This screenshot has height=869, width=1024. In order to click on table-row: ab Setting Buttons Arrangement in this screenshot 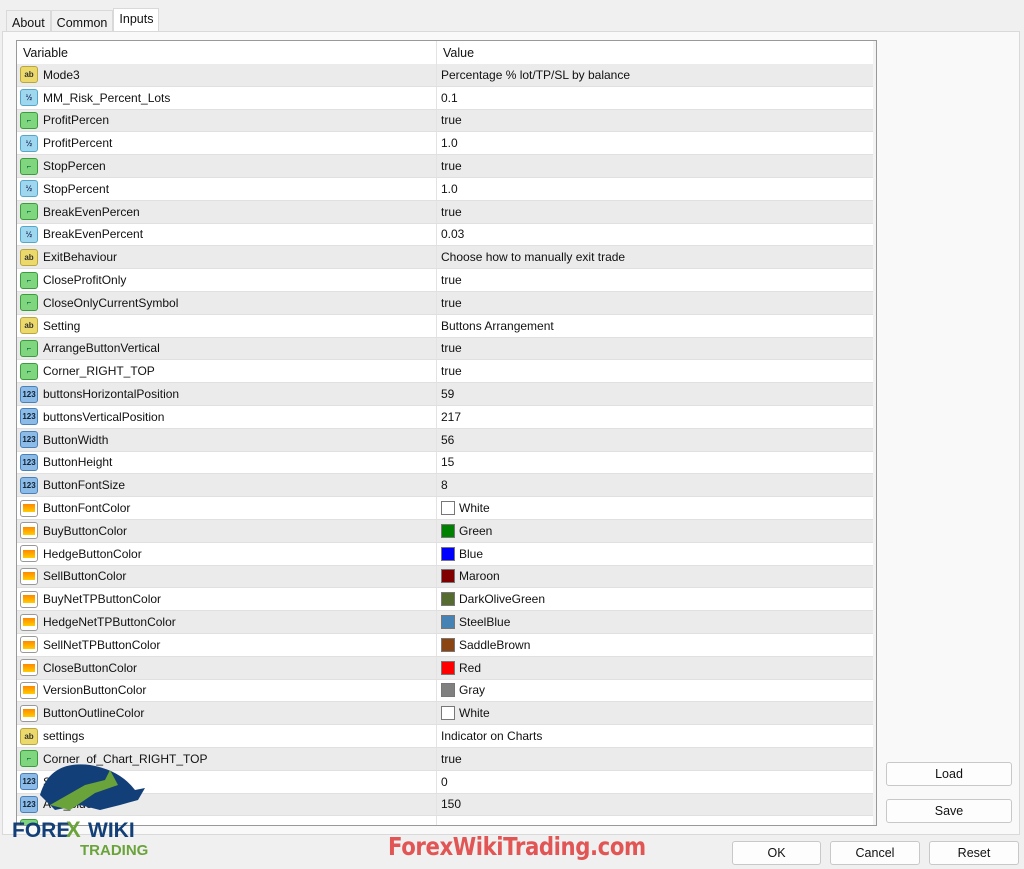, I will do `click(446, 326)`.